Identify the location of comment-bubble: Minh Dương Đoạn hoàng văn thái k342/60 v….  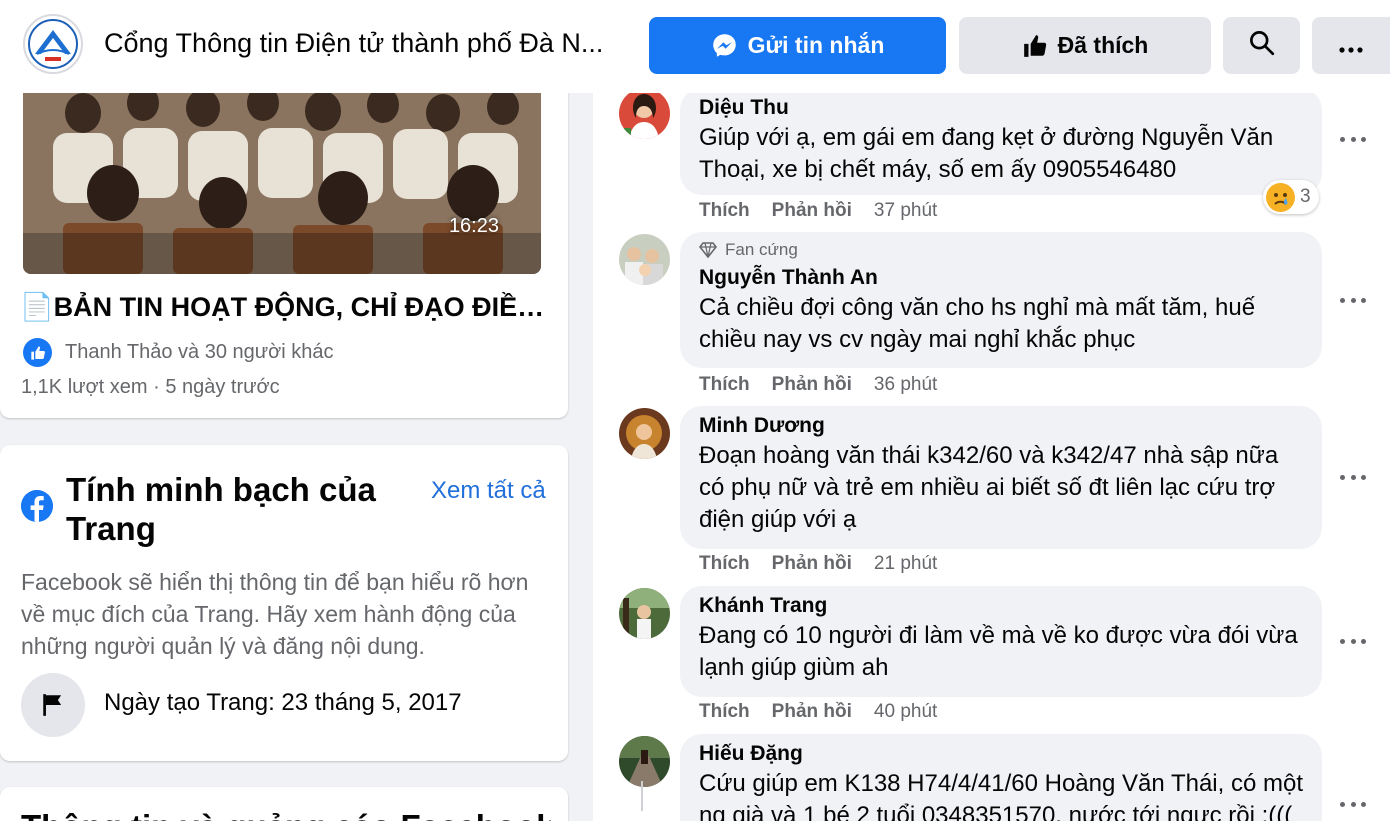
(1001, 477).